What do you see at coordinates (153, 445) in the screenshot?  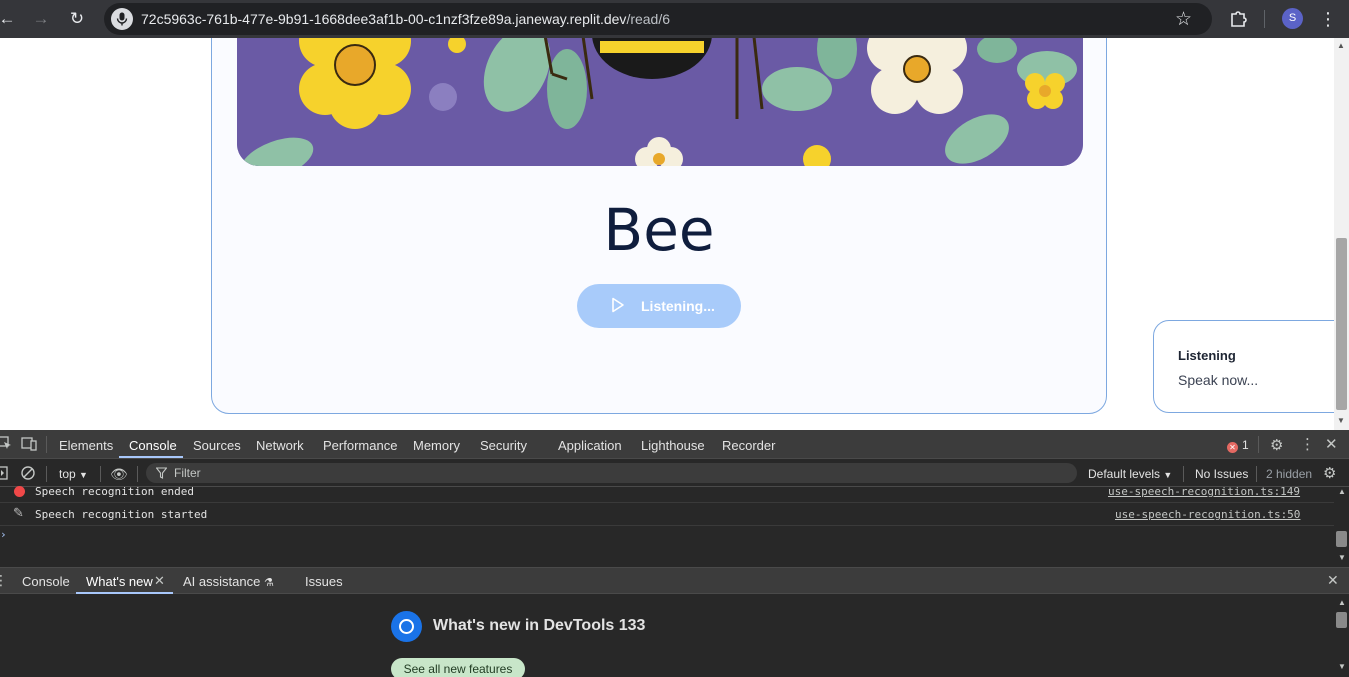 I see `tab-console: Console` at bounding box center [153, 445].